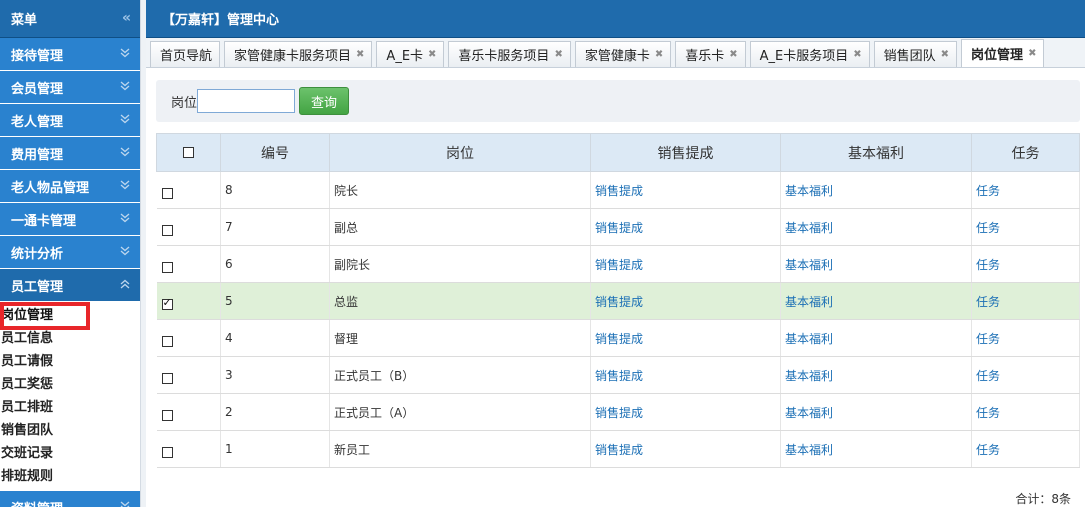  Describe the element at coordinates (70, 54) in the screenshot. I see `sidebar-item: 接待管理` at that location.